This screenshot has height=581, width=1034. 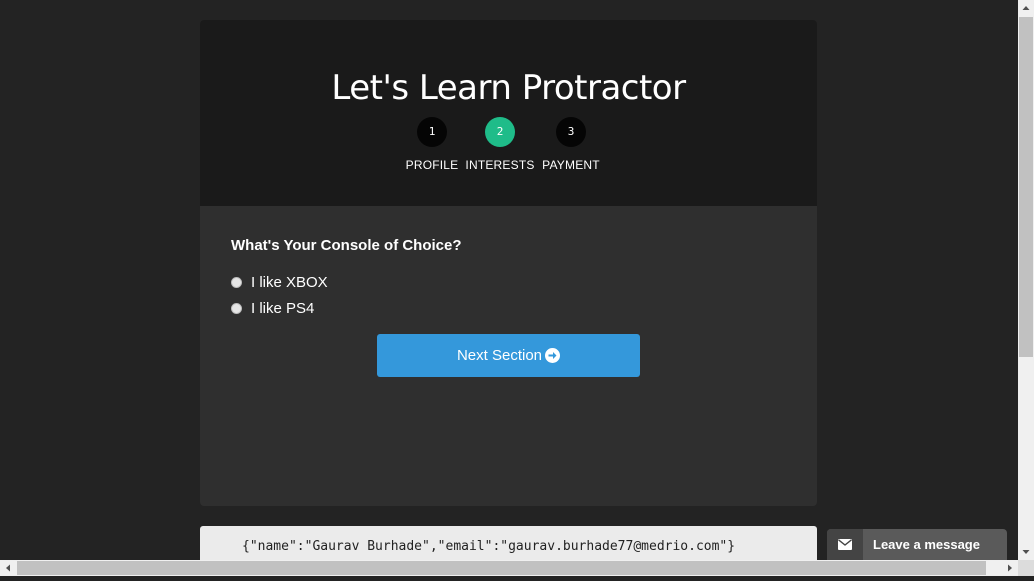 I want to click on next-section-button: Next Section, so click(x=508, y=355).